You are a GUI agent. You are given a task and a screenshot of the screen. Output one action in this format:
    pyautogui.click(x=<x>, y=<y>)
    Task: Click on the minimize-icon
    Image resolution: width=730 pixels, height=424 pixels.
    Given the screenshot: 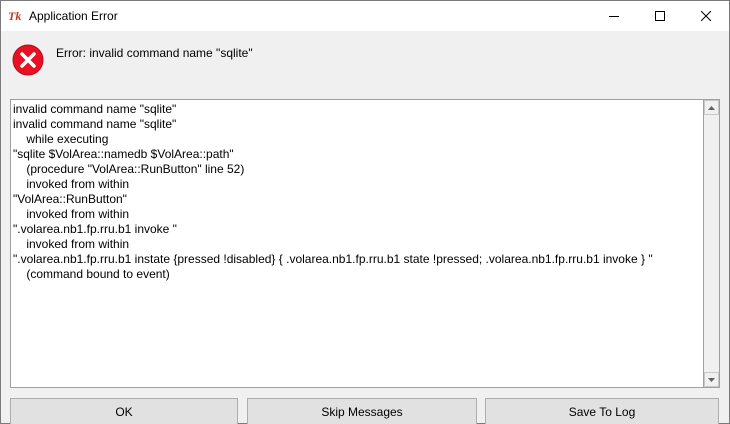 What is the action you would take?
    pyautogui.click(x=614, y=16)
    